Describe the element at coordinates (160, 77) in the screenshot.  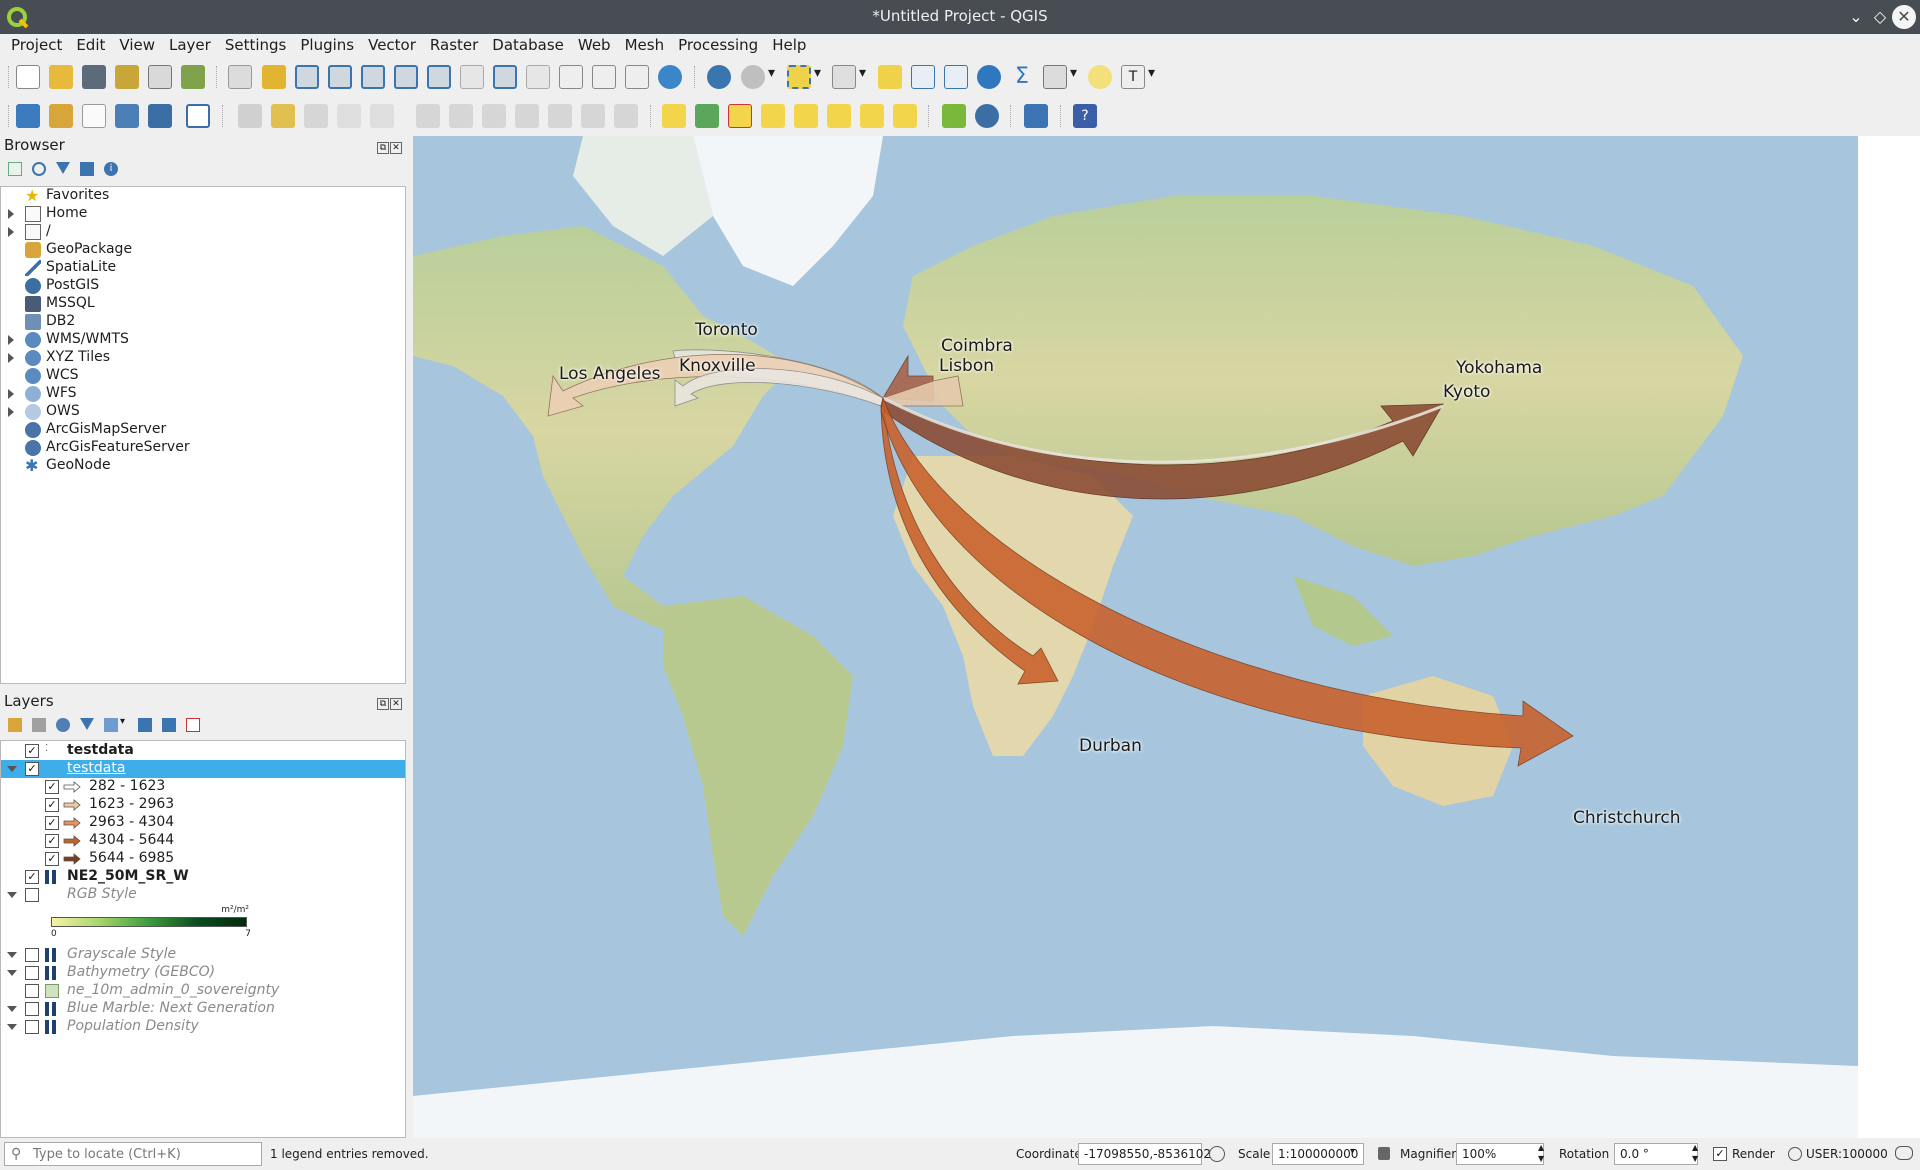
I see `print-layout-icon` at that location.